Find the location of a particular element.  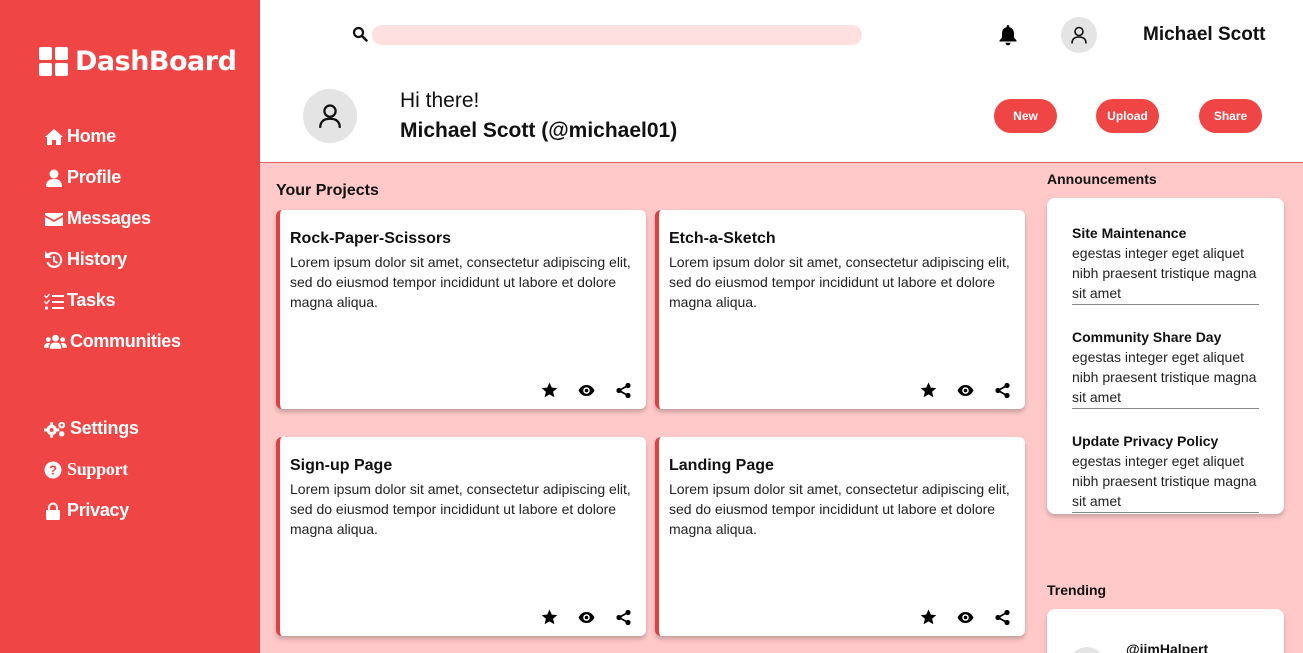

trending-title: Trending is located at coordinates (1077, 590).